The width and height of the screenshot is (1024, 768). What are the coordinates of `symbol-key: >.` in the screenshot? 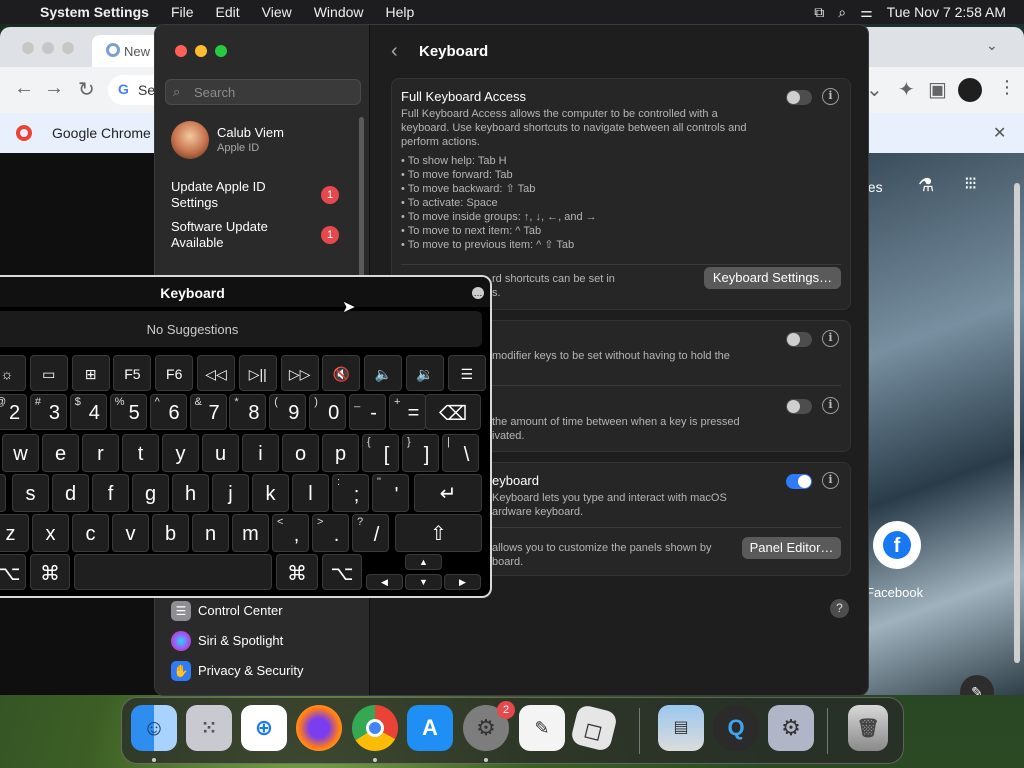 It's located at (330, 533).